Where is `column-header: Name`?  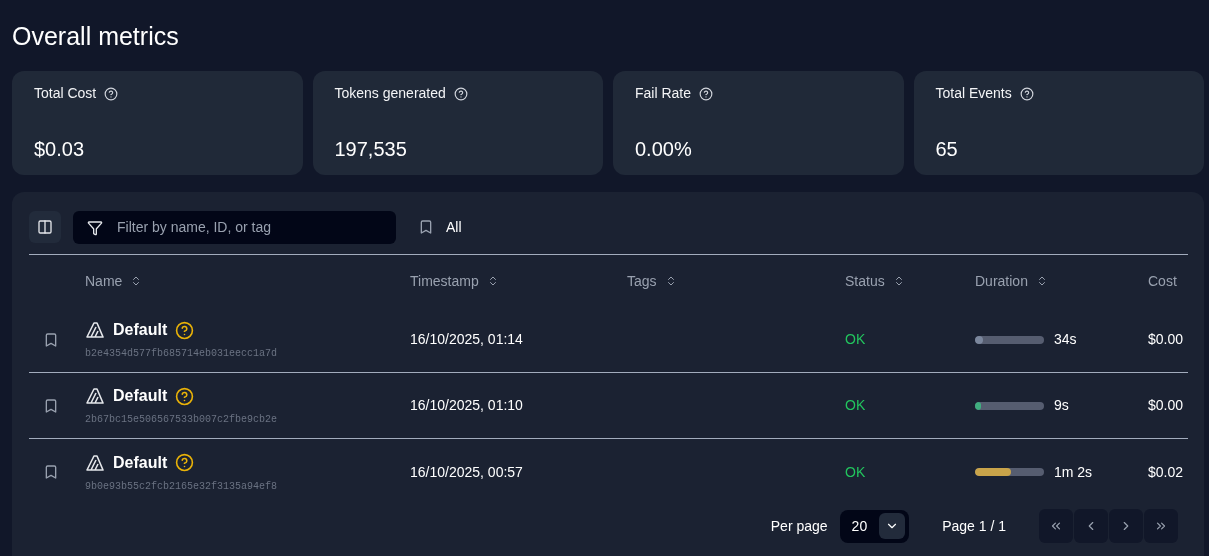 column-header: Name is located at coordinates (114, 281).